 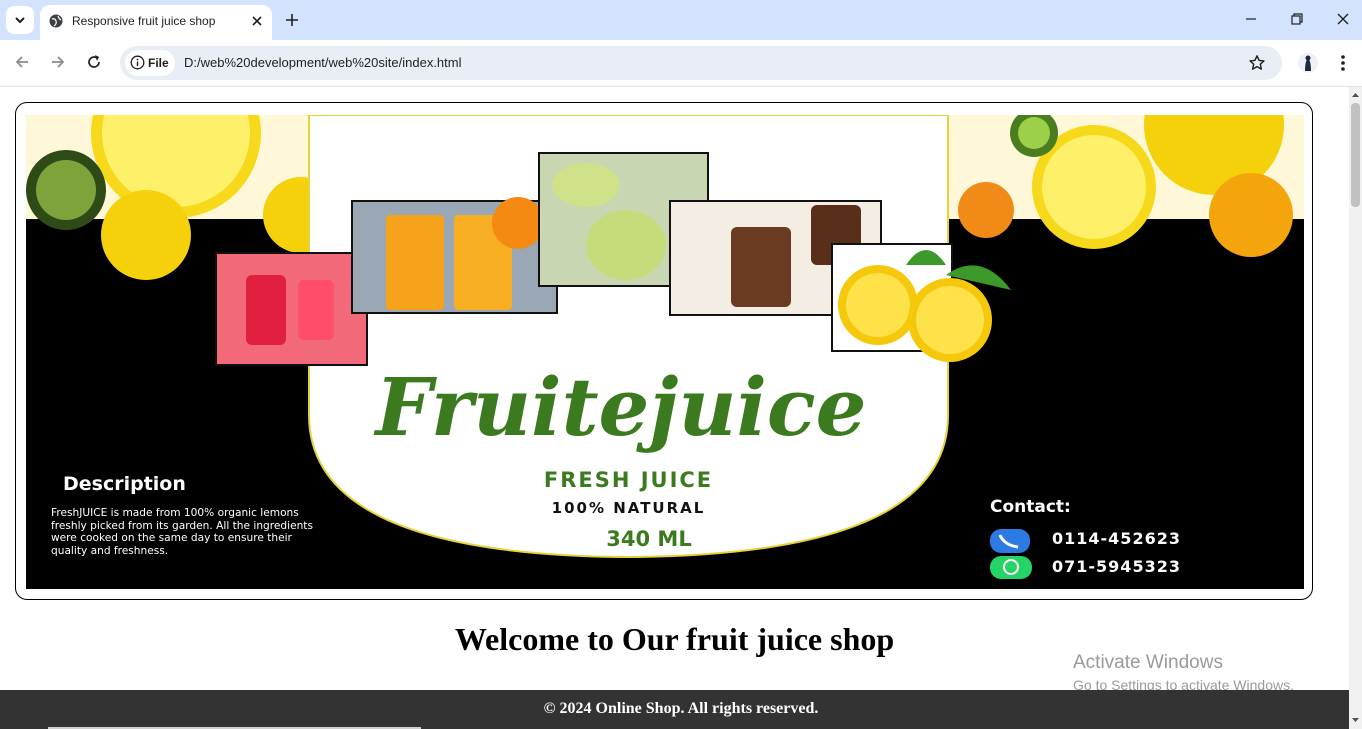 I want to click on brand-logo: Fruitejuice, so click(x=621, y=407).